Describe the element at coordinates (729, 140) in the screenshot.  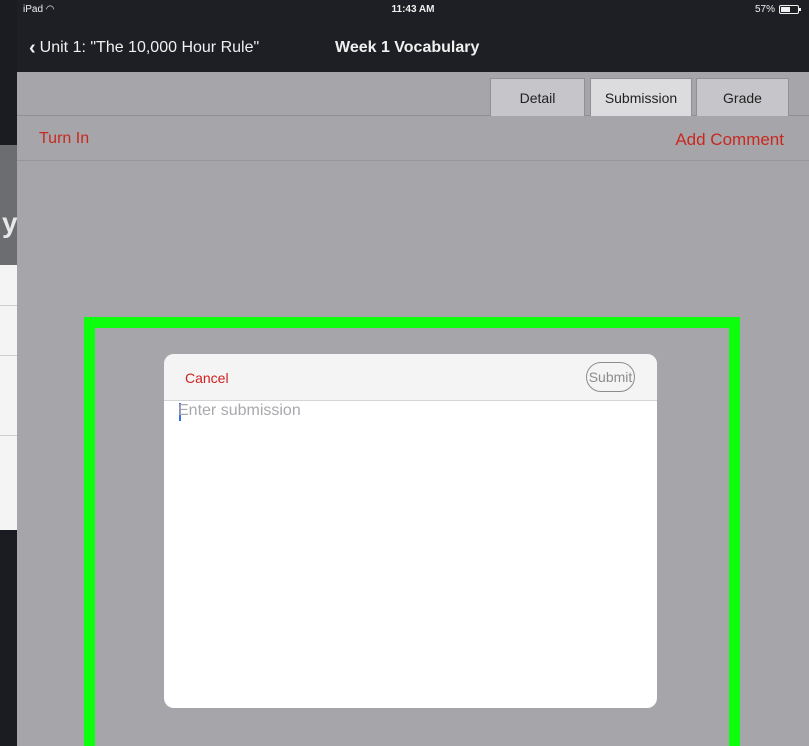
I see `add-comment-button: Add Comment` at that location.